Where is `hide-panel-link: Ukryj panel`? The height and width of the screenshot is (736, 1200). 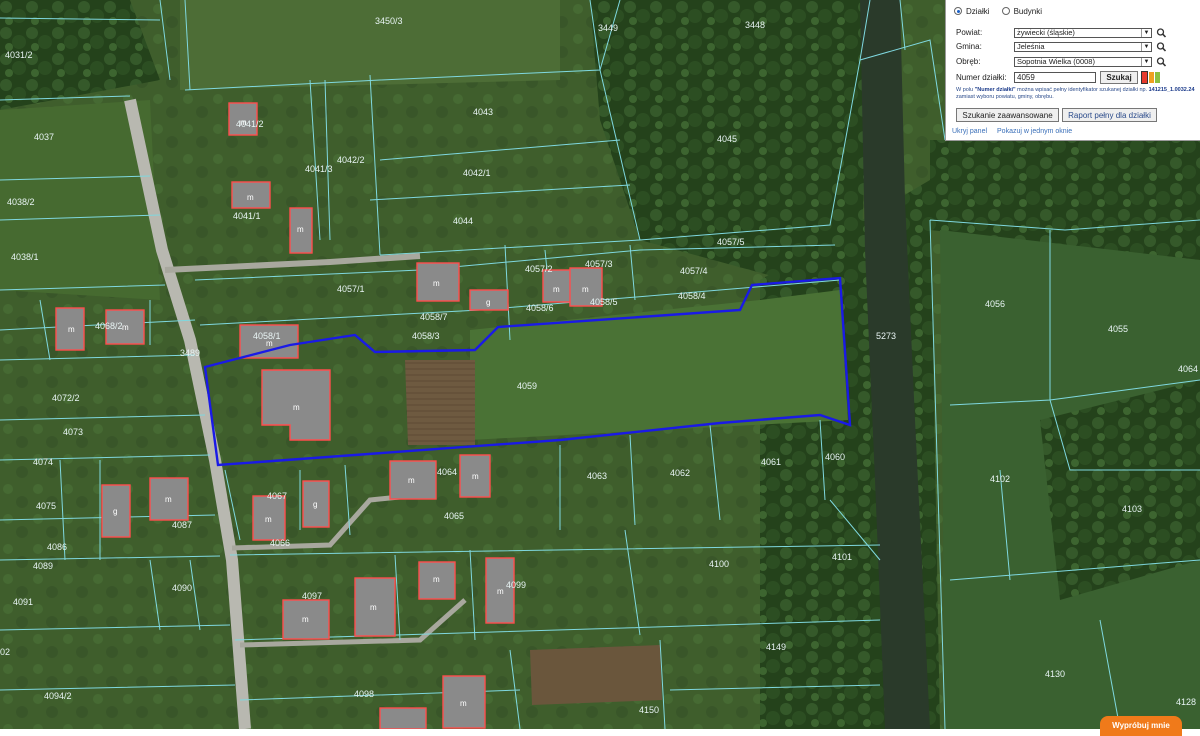 hide-panel-link: Ukryj panel is located at coordinates (969, 131).